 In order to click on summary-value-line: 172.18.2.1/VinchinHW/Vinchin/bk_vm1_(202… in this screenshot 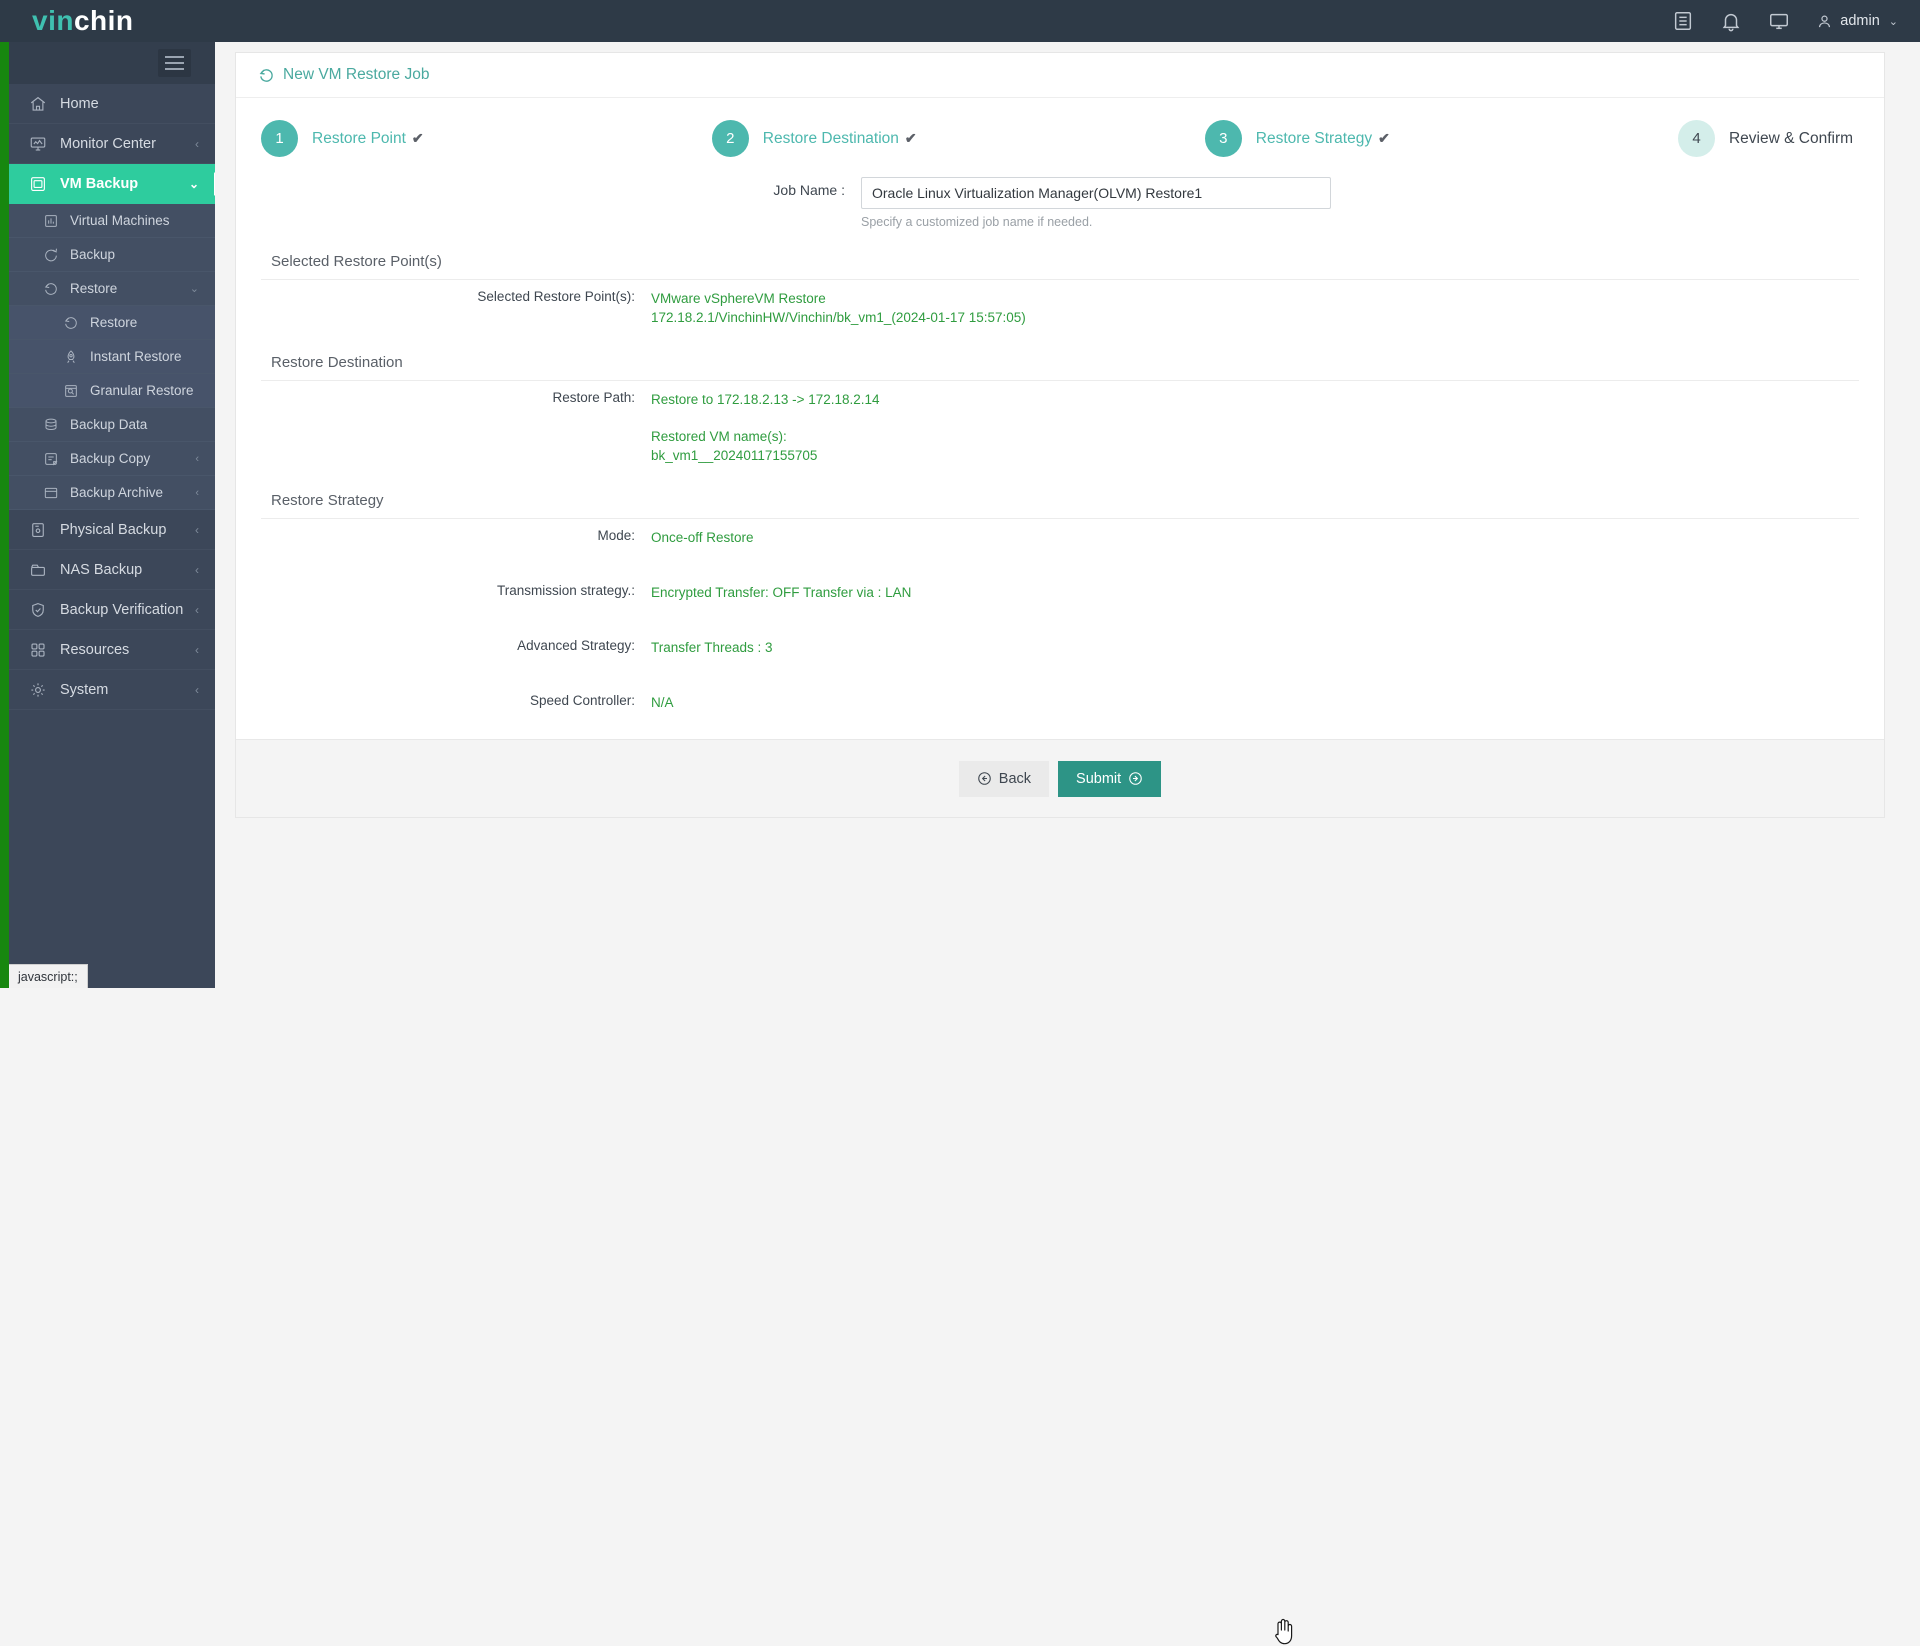, I will do `click(838, 317)`.